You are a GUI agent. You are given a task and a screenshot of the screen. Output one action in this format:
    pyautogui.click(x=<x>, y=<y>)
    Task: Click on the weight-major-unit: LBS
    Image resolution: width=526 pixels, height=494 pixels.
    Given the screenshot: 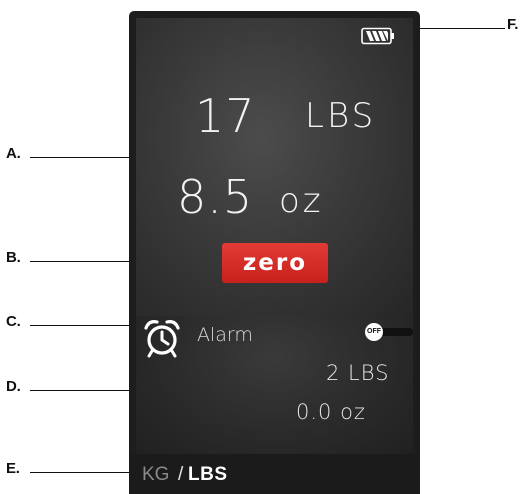 What is the action you would take?
    pyautogui.click(x=341, y=116)
    